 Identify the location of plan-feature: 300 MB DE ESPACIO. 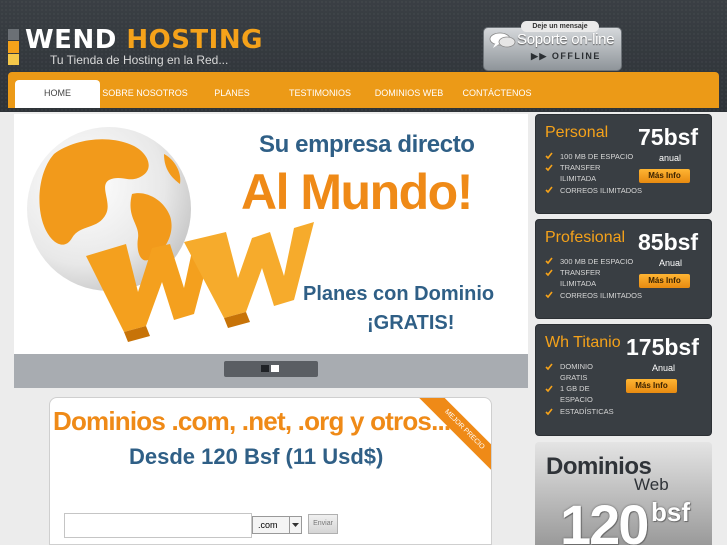
(597, 261).